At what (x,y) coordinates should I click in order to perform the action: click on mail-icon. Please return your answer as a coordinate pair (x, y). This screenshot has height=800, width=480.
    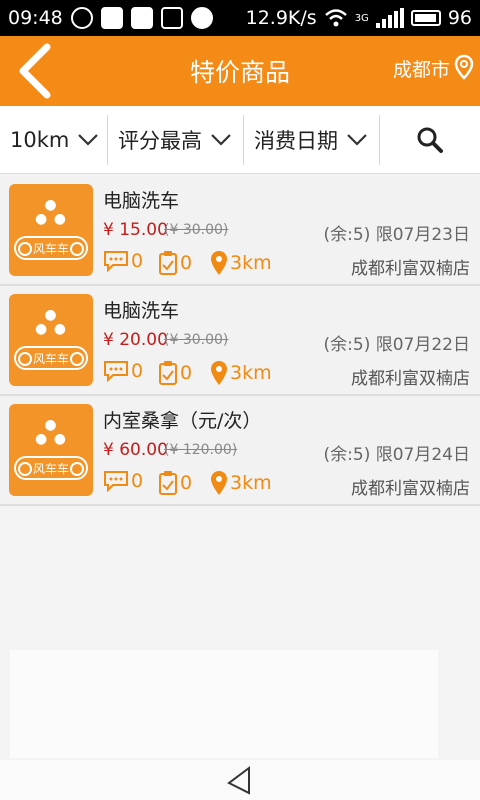
    Looking at the image, I should click on (141, 18).